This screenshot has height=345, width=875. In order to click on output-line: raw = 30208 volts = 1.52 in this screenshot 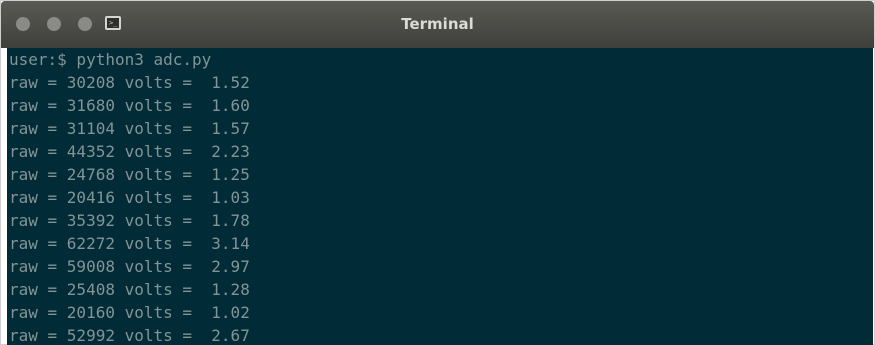, I will do `click(129, 82)`.